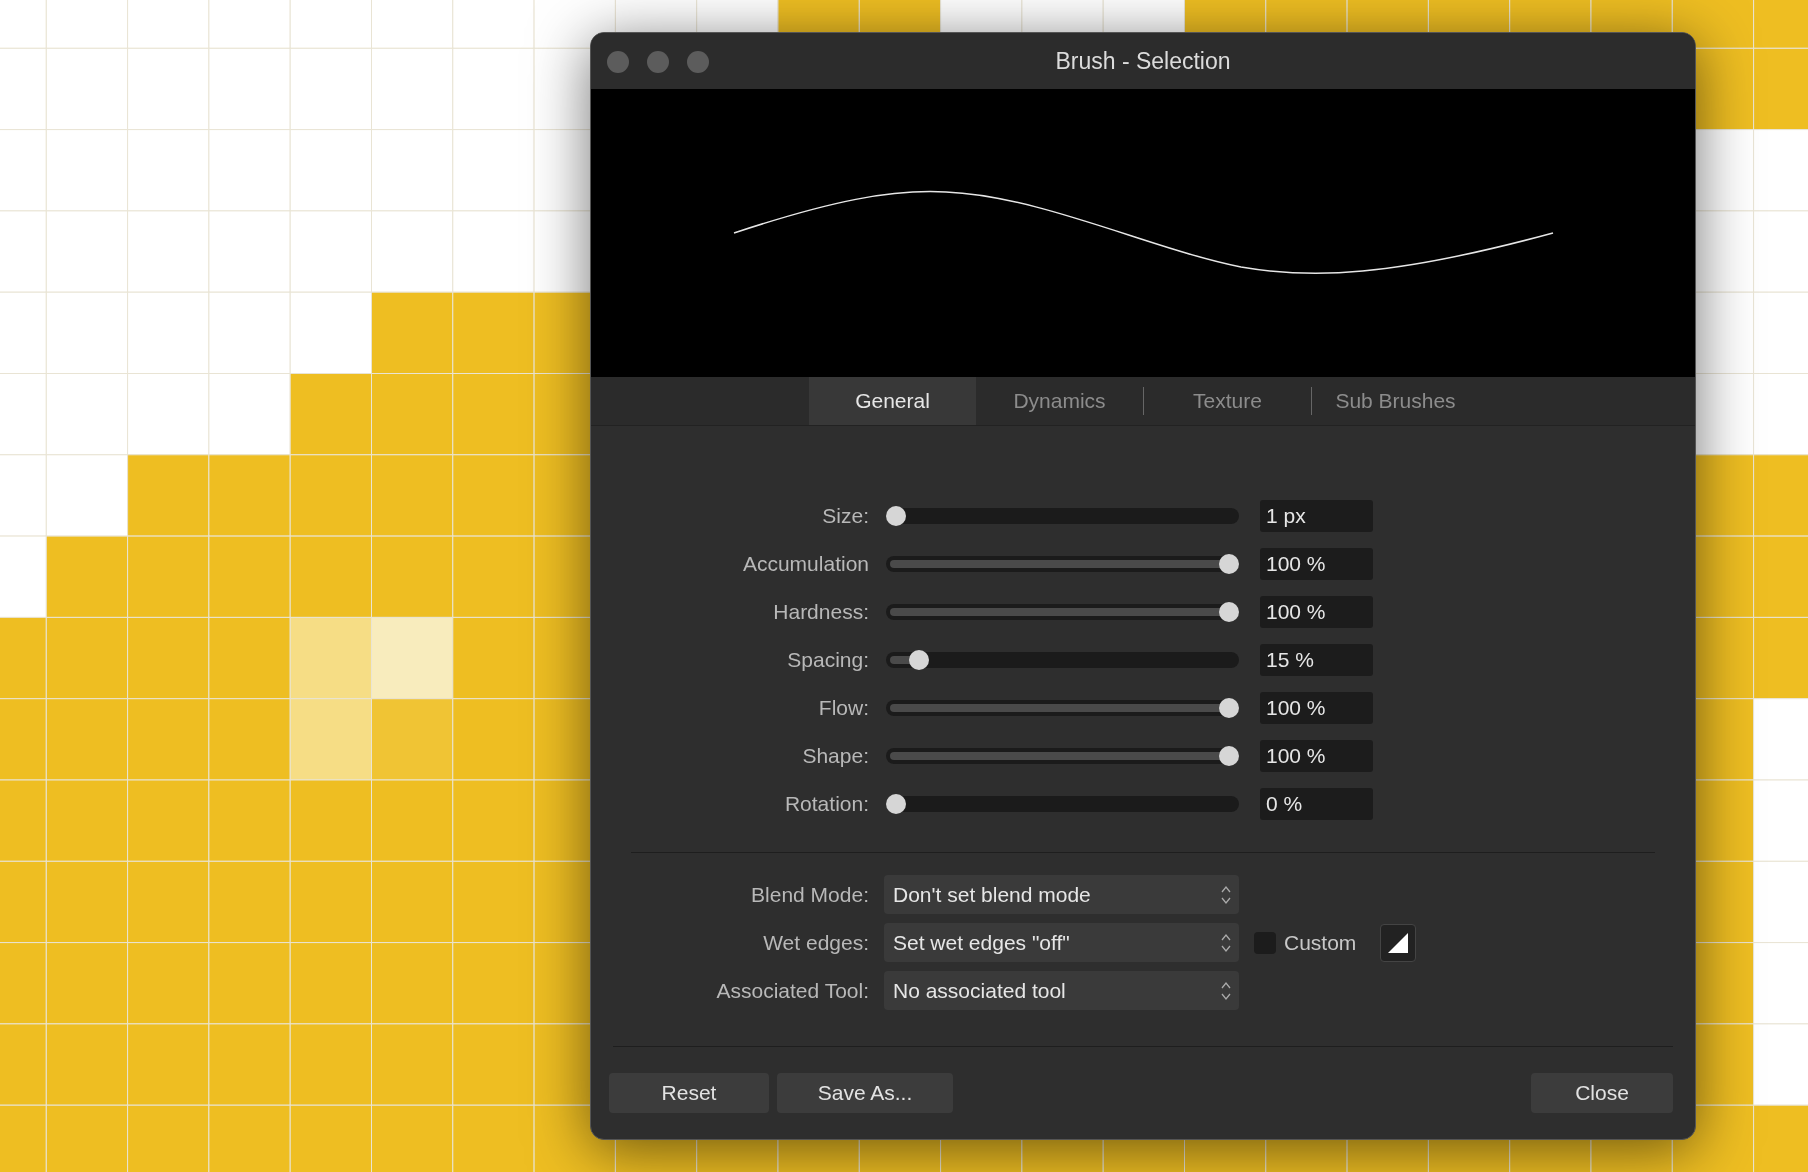 This screenshot has width=1808, height=1172. I want to click on field-label: Rotation:, so click(826, 804).